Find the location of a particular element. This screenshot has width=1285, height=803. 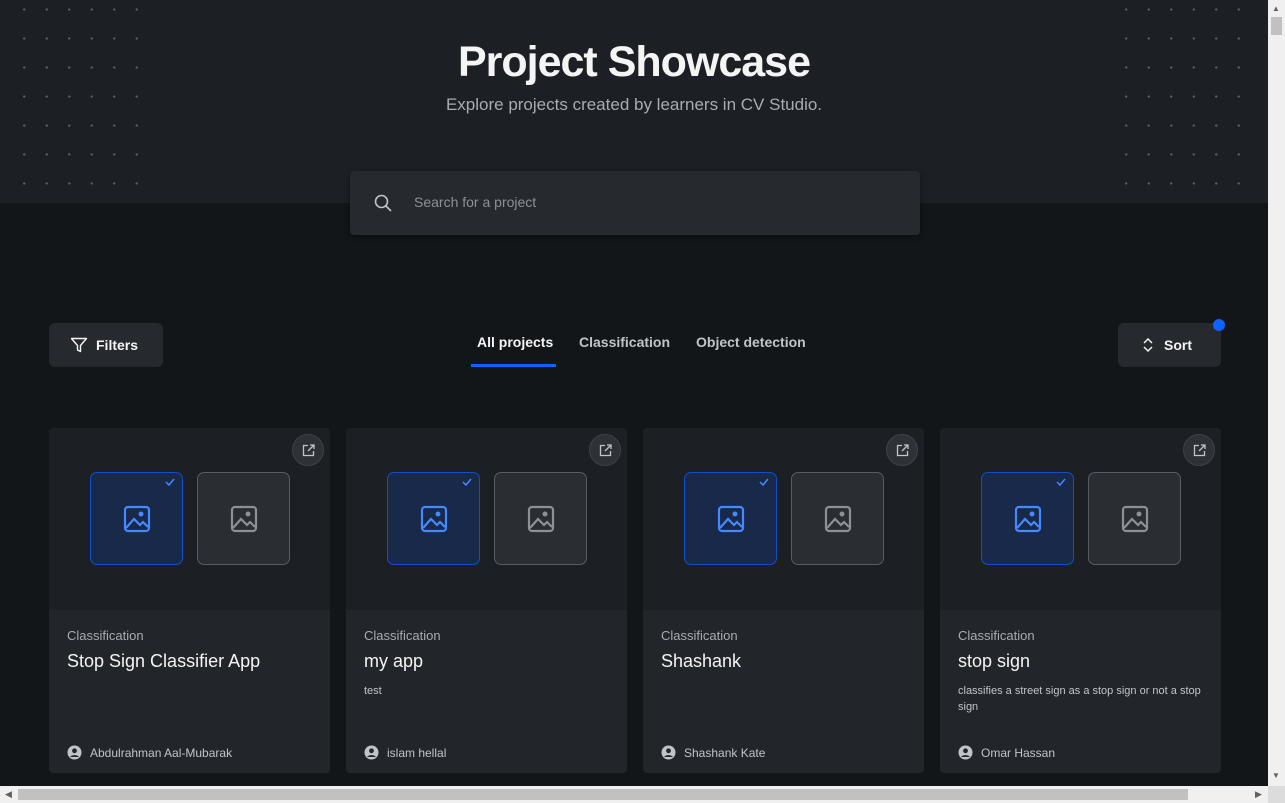

project-author: Omar Hassan is located at coordinates (1006, 752).